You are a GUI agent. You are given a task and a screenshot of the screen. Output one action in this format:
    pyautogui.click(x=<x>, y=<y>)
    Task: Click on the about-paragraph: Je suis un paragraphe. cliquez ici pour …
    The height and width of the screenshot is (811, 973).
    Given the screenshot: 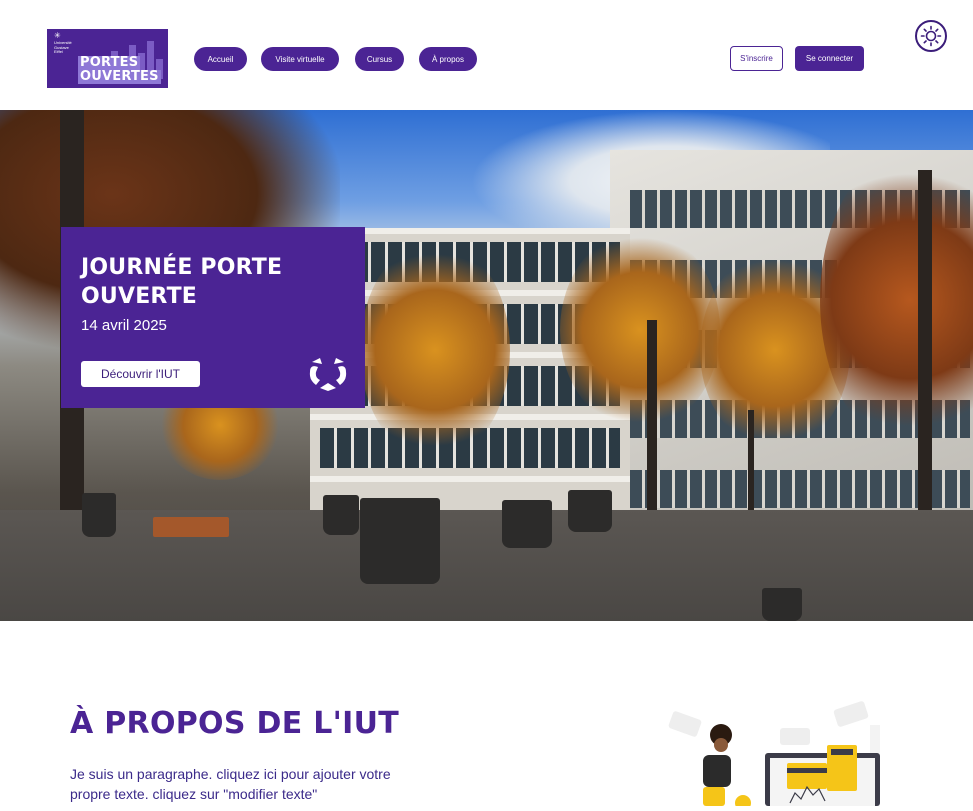 What is the action you would take?
    pyautogui.click(x=230, y=784)
    